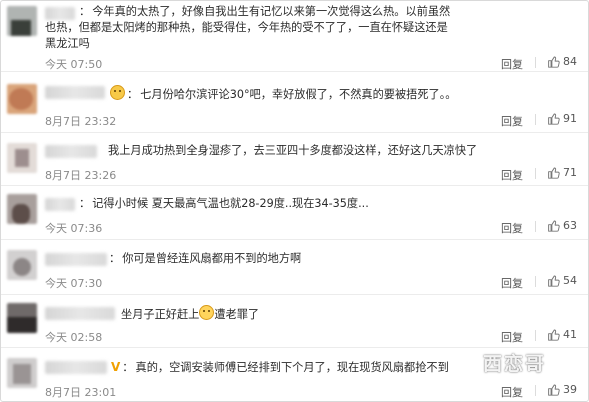  Describe the element at coordinates (205, 258) in the screenshot. I see `comment-text: ：你可是曾经连风扇都用不到的地方啊` at that location.